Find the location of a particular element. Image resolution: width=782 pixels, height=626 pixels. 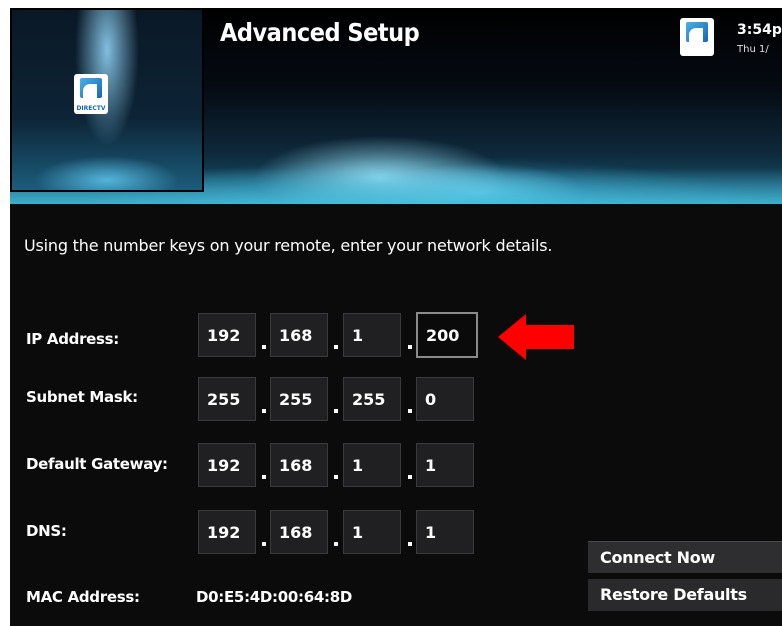

dns-label: DNS: is located at coordinates (46, 531).